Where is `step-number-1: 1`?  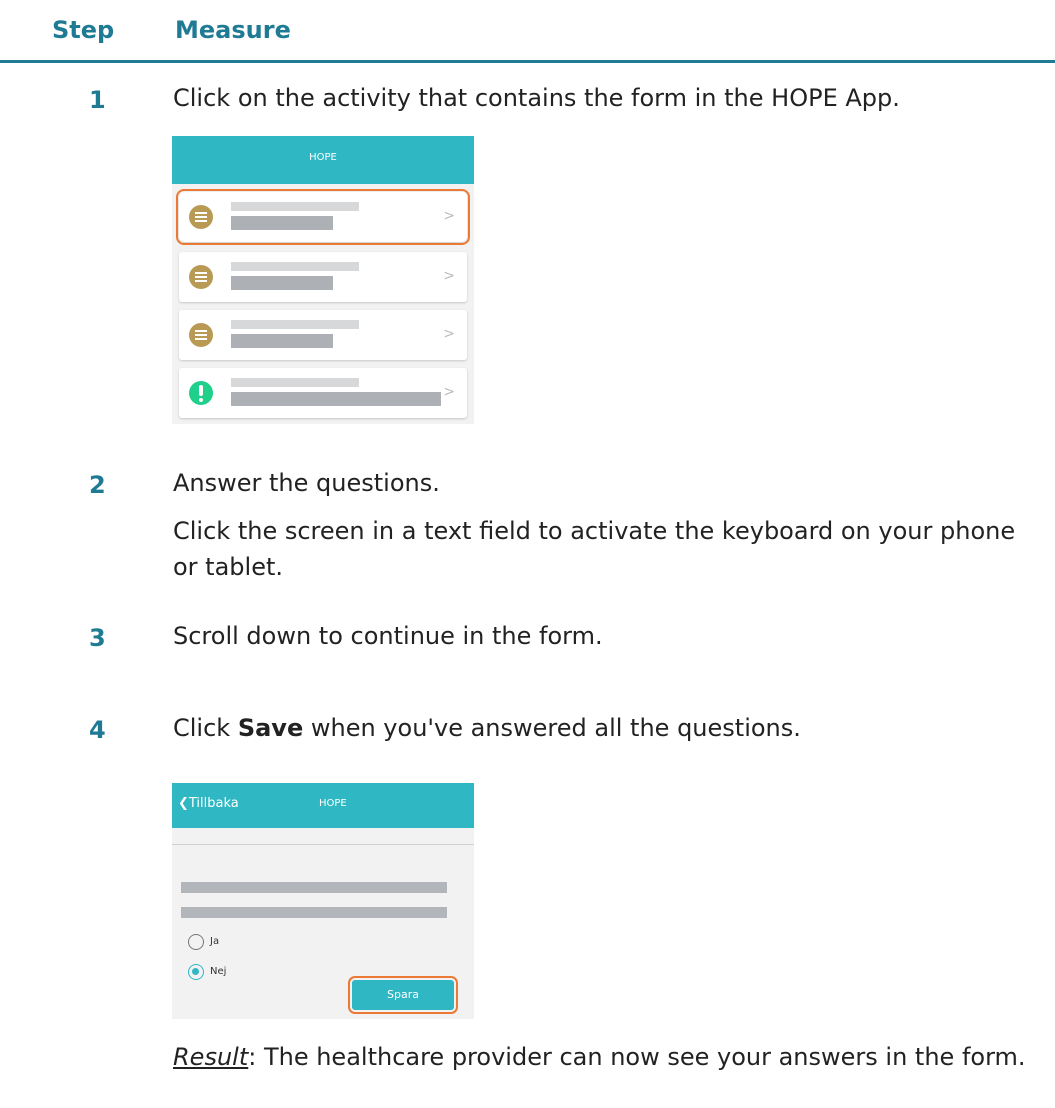
step-number-1: 1 is located at coordinates (97, 100).